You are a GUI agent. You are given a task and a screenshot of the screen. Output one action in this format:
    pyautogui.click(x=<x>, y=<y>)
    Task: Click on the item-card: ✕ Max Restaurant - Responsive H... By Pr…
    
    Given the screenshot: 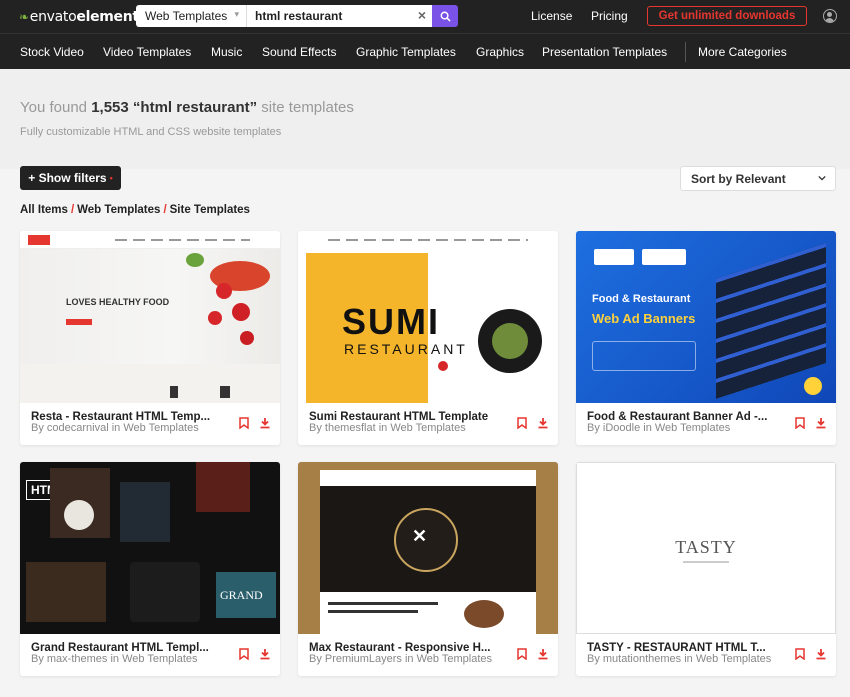 What is the action you would take?
    pyautogui.click(x=428, y=569)
    